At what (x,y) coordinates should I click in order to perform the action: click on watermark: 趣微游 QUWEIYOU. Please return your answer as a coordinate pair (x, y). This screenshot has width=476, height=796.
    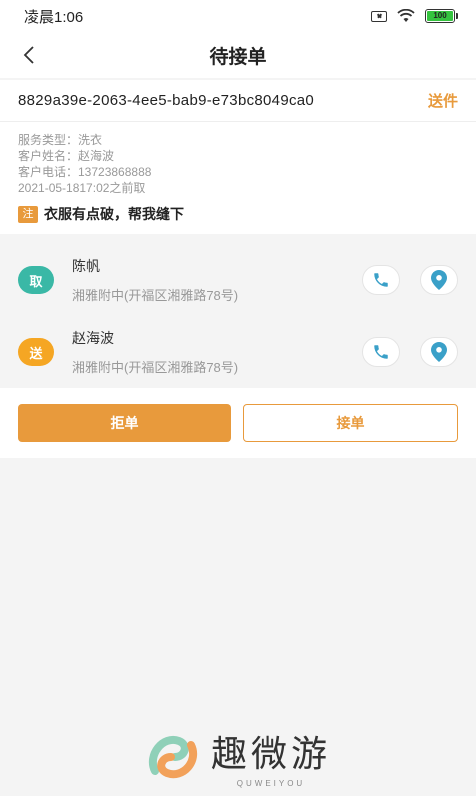
    Looking at the image, I should click on (238, 756).